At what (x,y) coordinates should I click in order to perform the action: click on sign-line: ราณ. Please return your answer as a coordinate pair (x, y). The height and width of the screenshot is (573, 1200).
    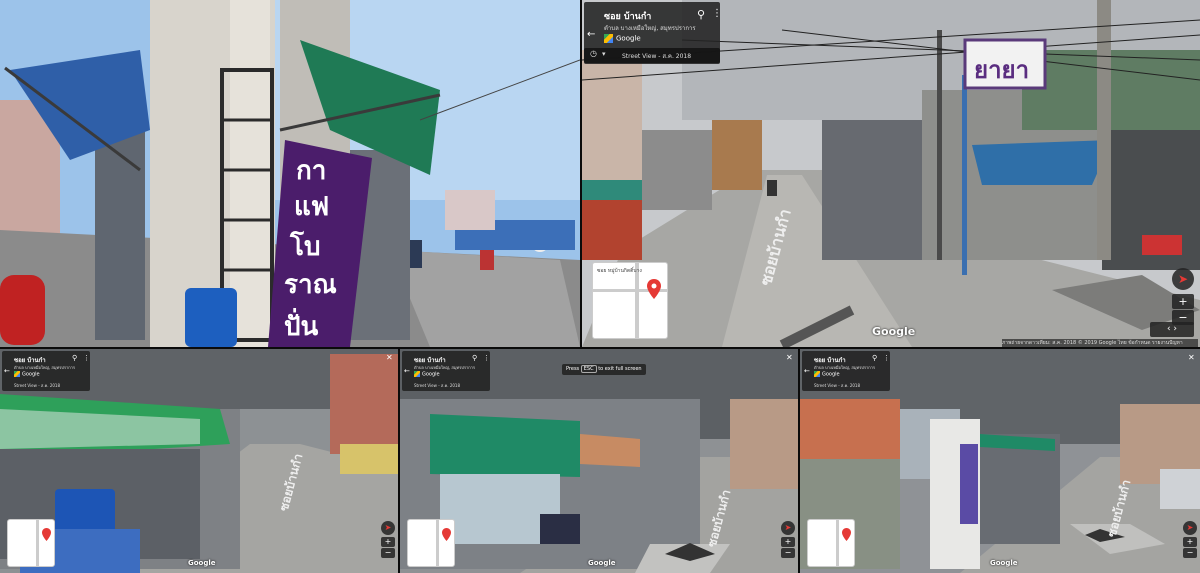
    Looking at the image, I should click on (310, 285).